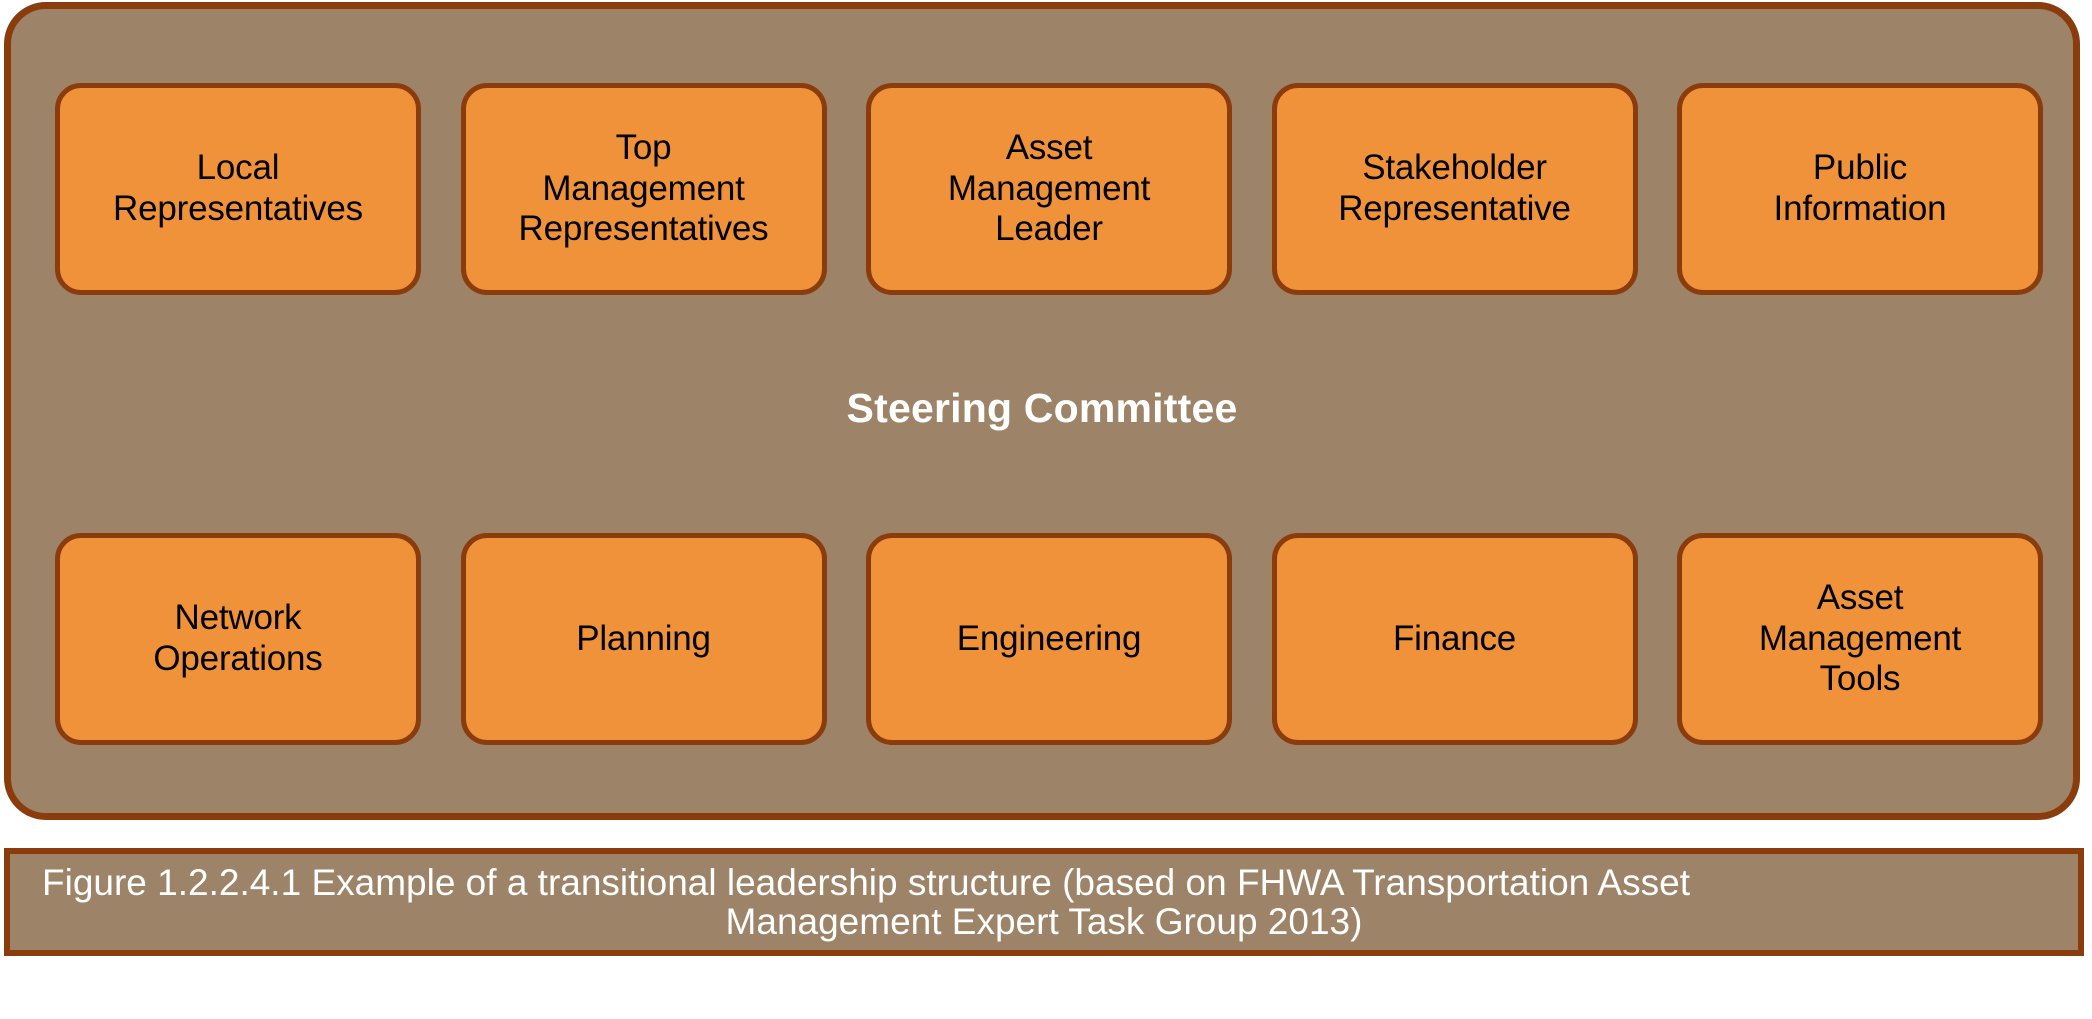 The image size is (2092, 1019). I want to click on member-box-network-operations: Network Operations, so click(238, 639).